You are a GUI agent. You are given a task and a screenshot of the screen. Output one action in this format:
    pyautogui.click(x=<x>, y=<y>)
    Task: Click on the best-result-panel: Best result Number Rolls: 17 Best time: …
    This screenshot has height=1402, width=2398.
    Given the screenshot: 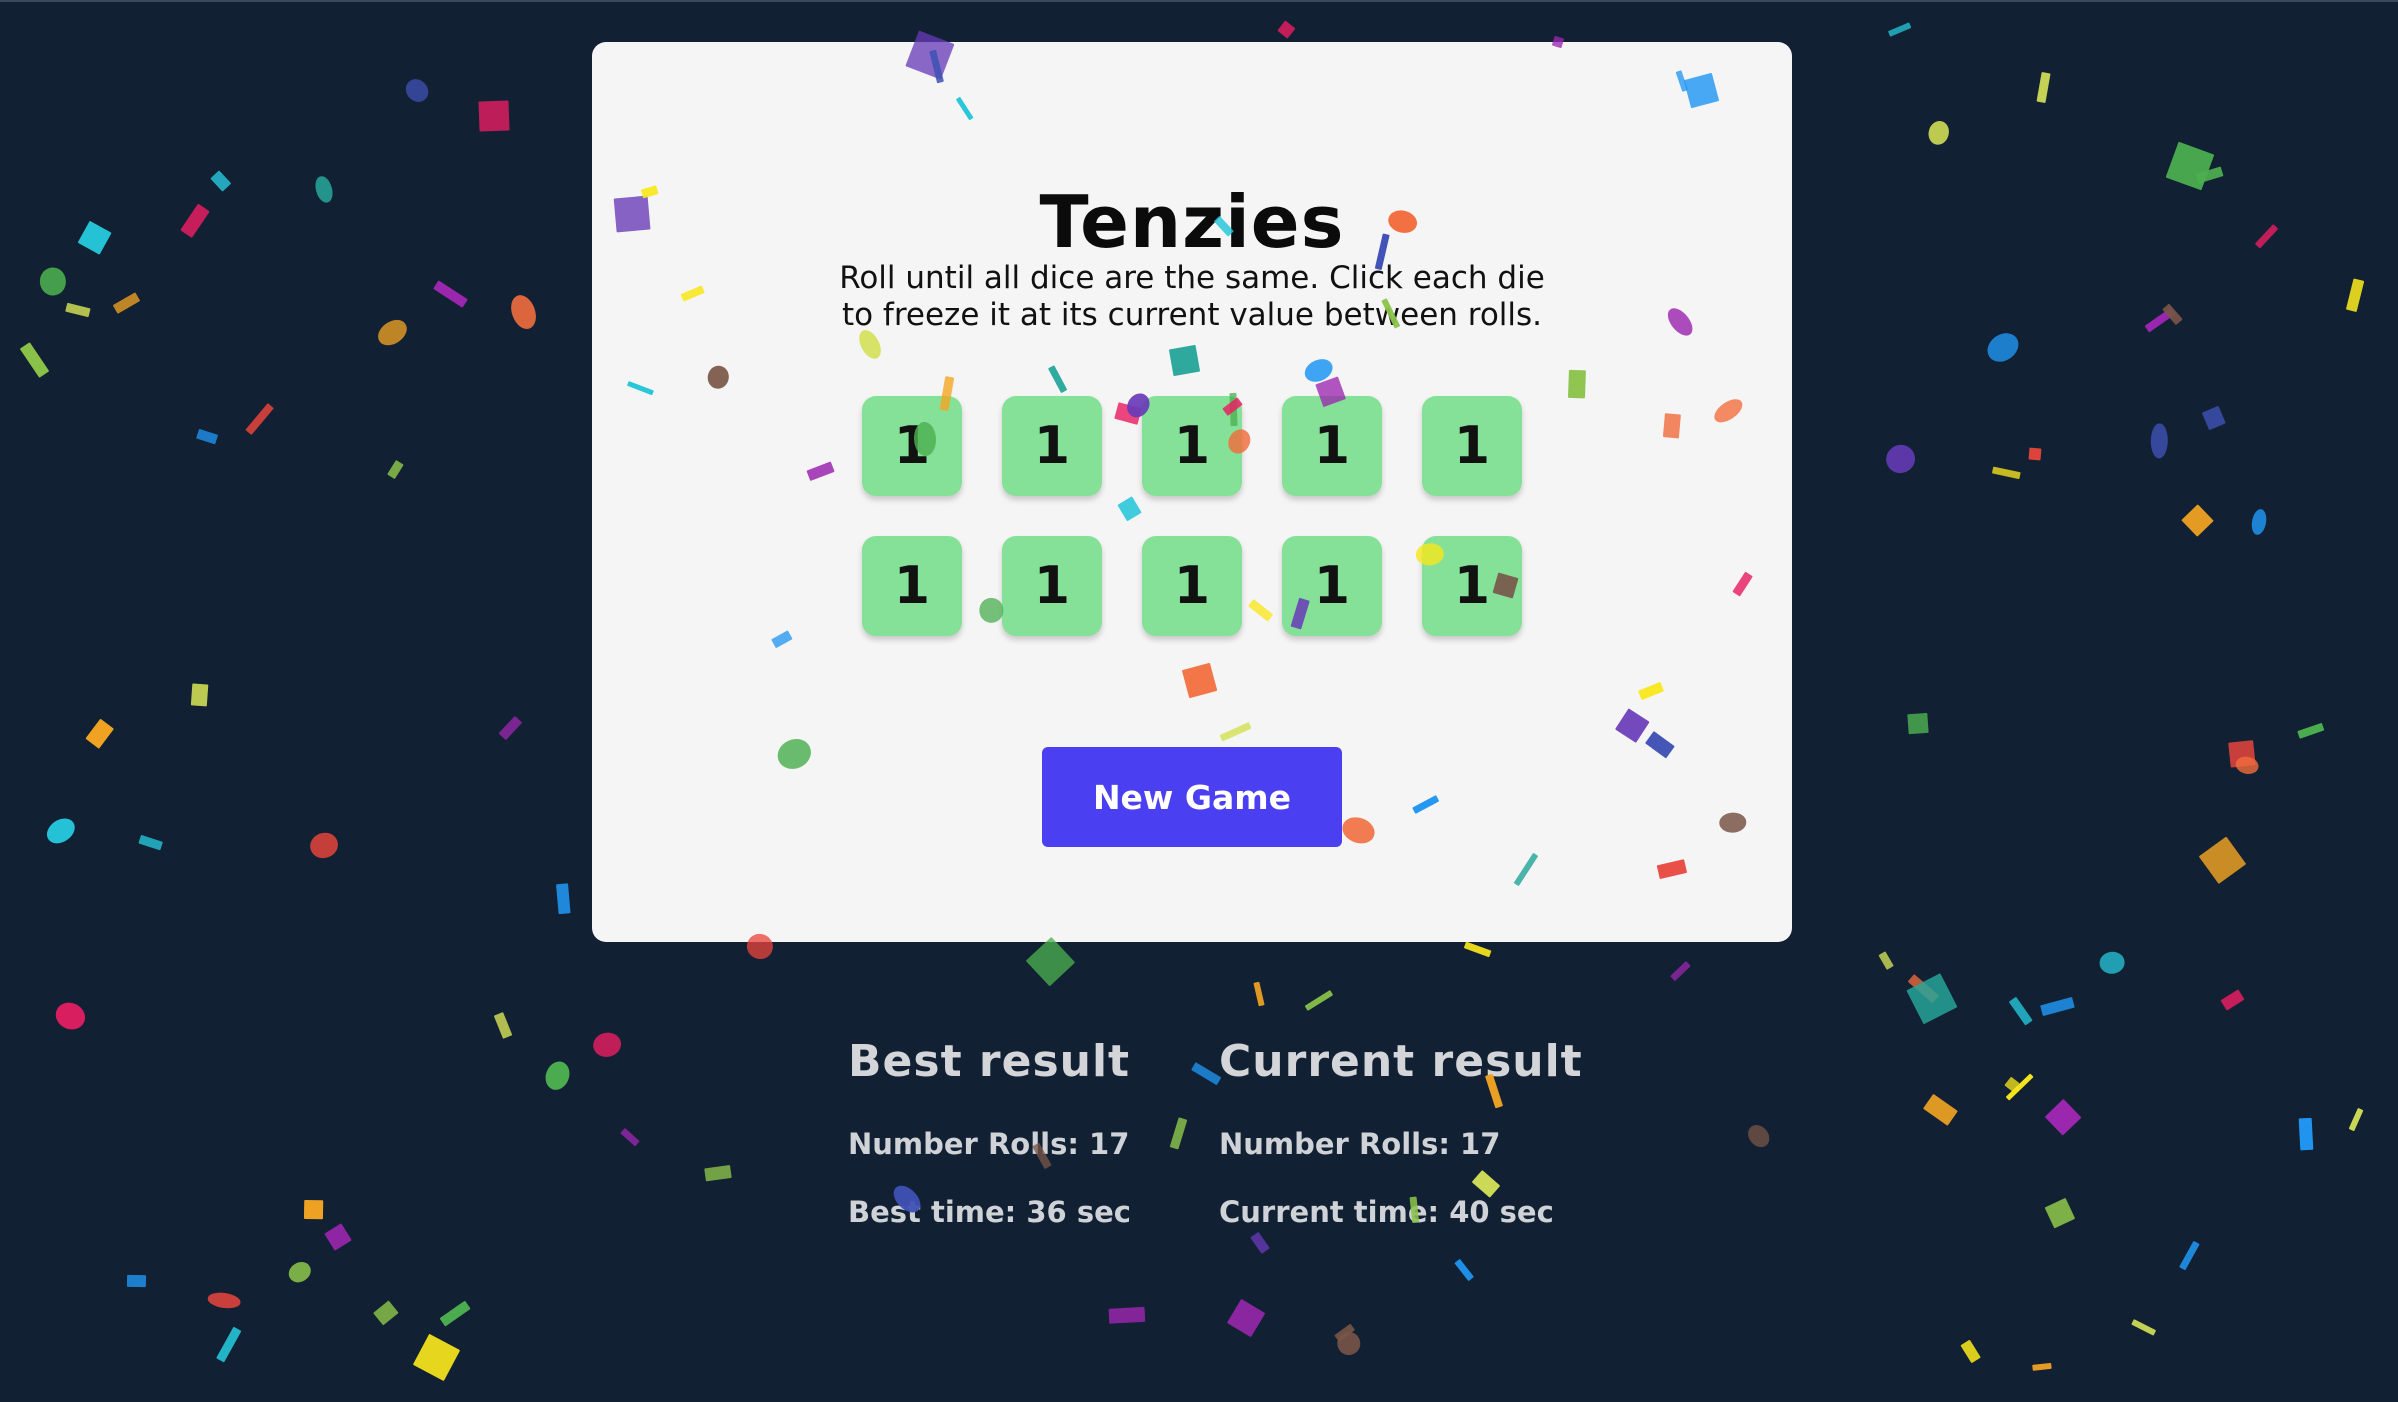 What is the action you would take?
    pyautogui.click(x=989, y=1149)
    